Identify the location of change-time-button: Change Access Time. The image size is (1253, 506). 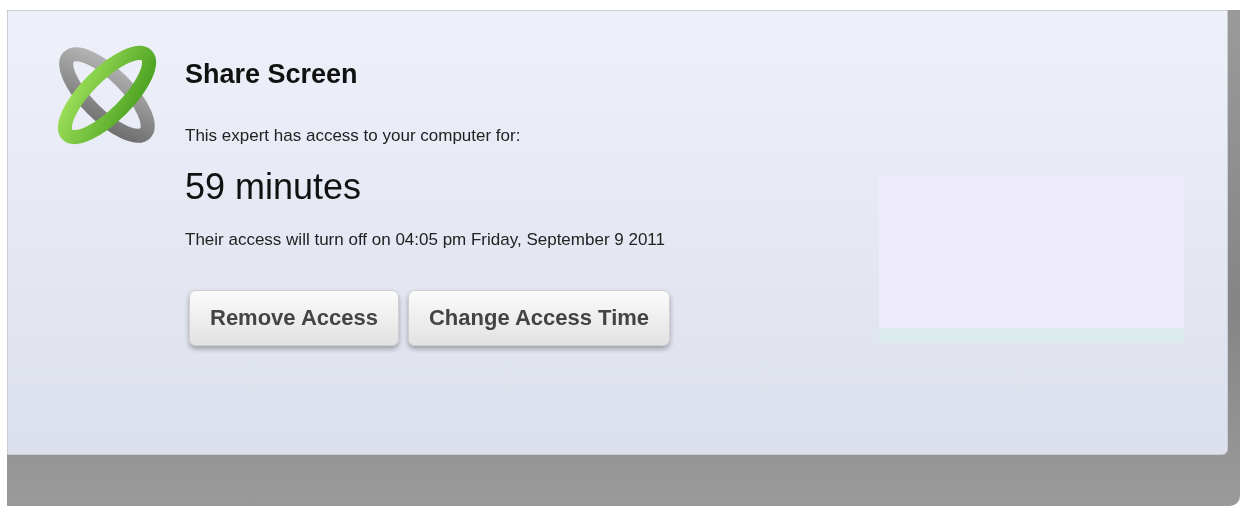
(539, 318).